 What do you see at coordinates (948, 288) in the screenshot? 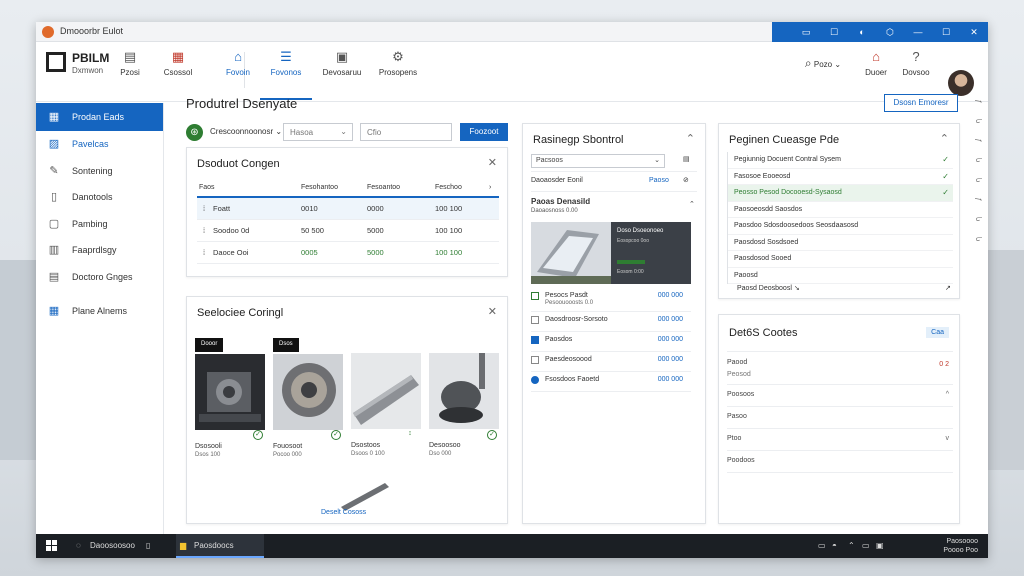
I see `expand-icon: ↗` at bounding box center [948, 288].